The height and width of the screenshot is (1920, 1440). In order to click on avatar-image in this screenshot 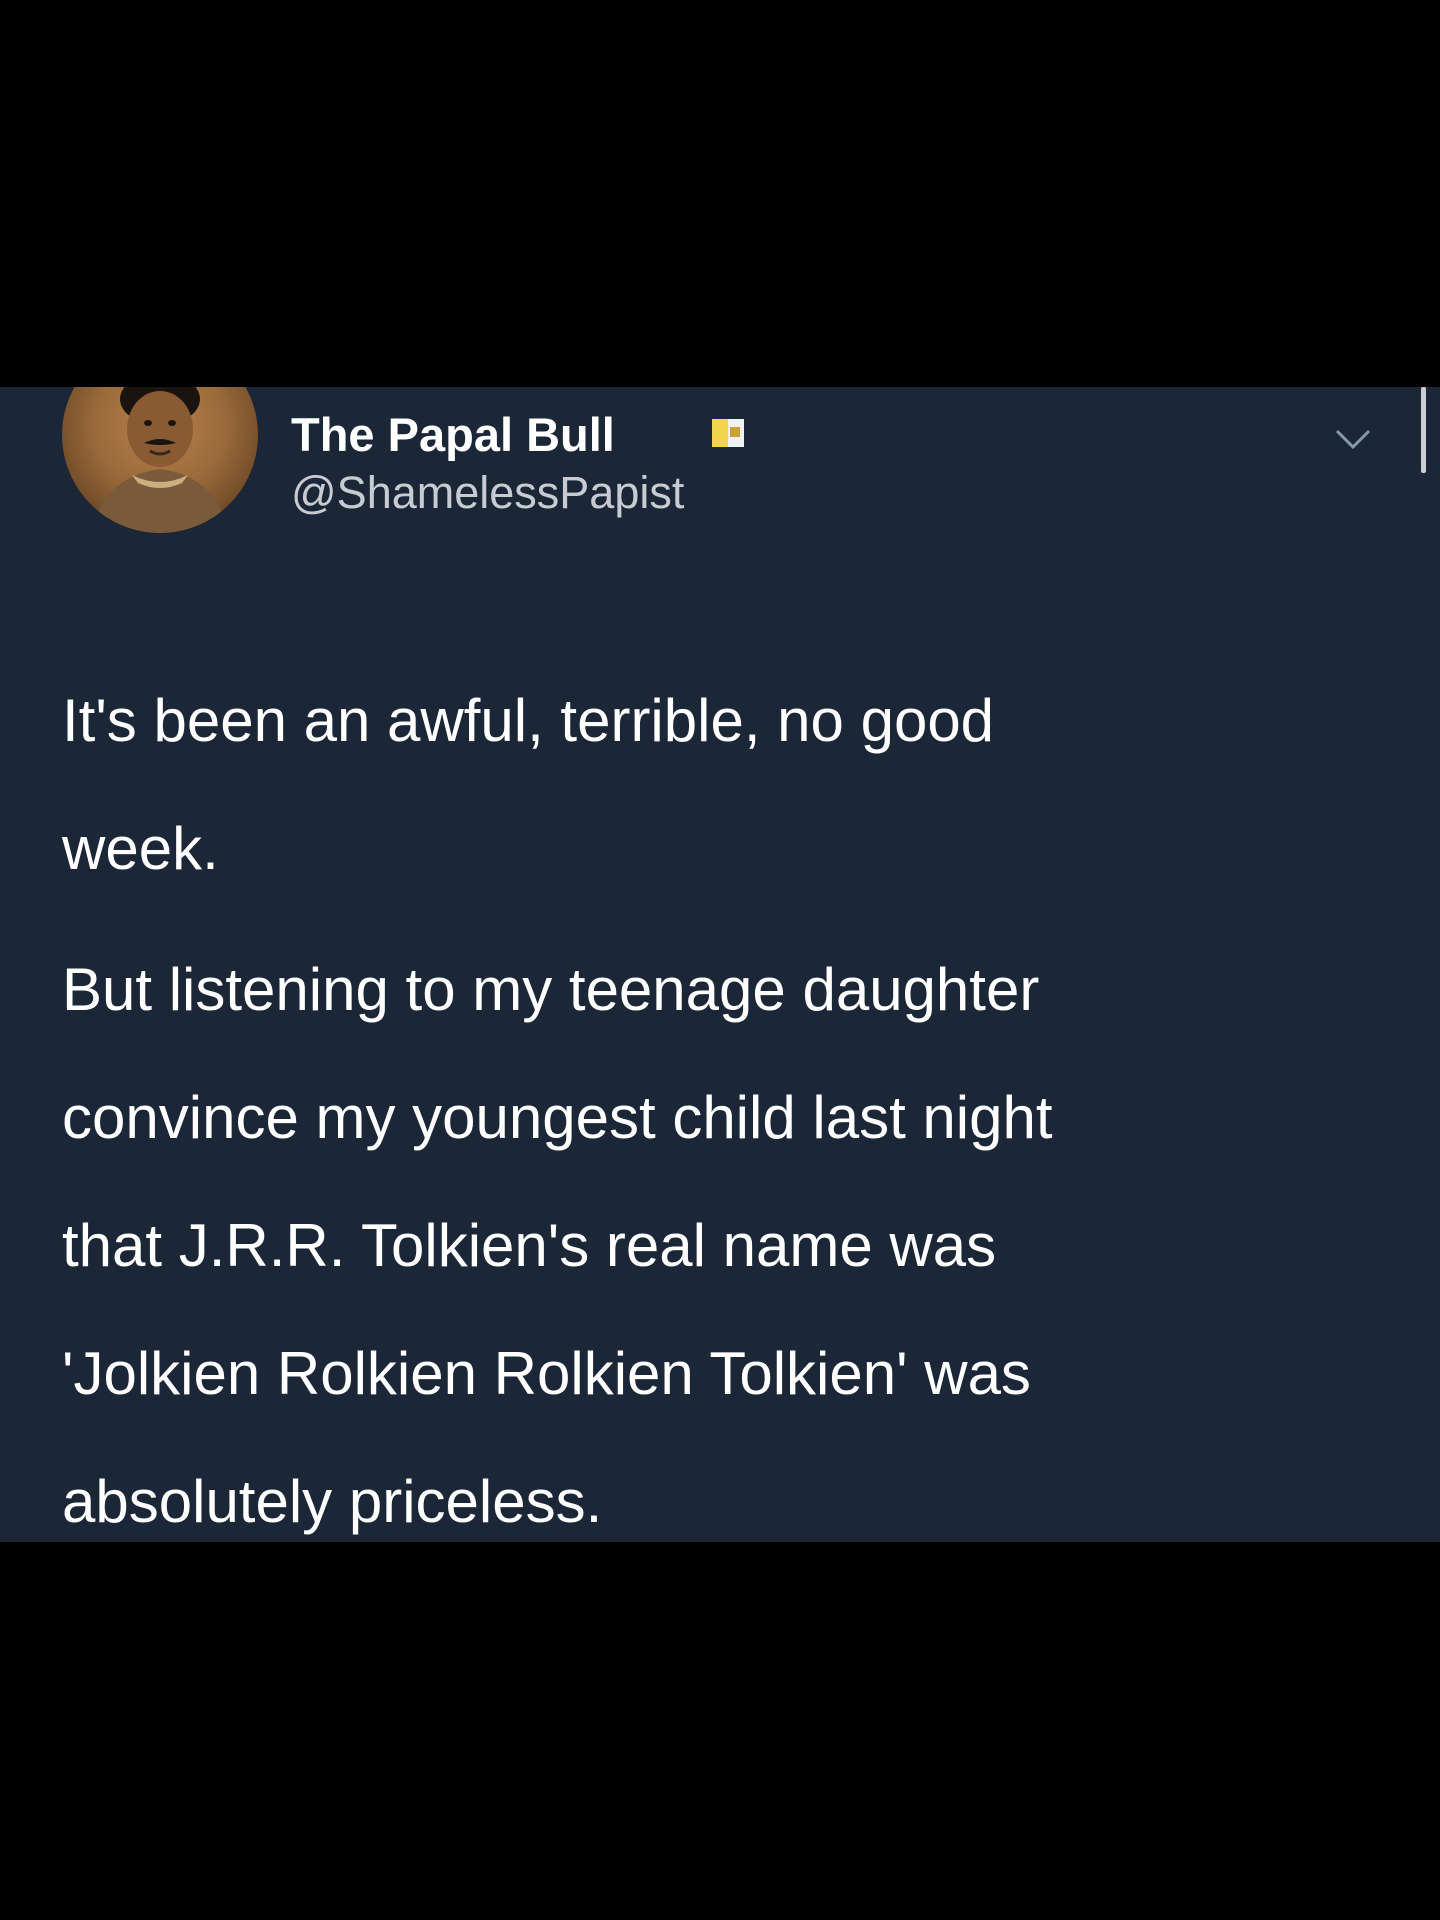, I will do `click(160, 460)`.